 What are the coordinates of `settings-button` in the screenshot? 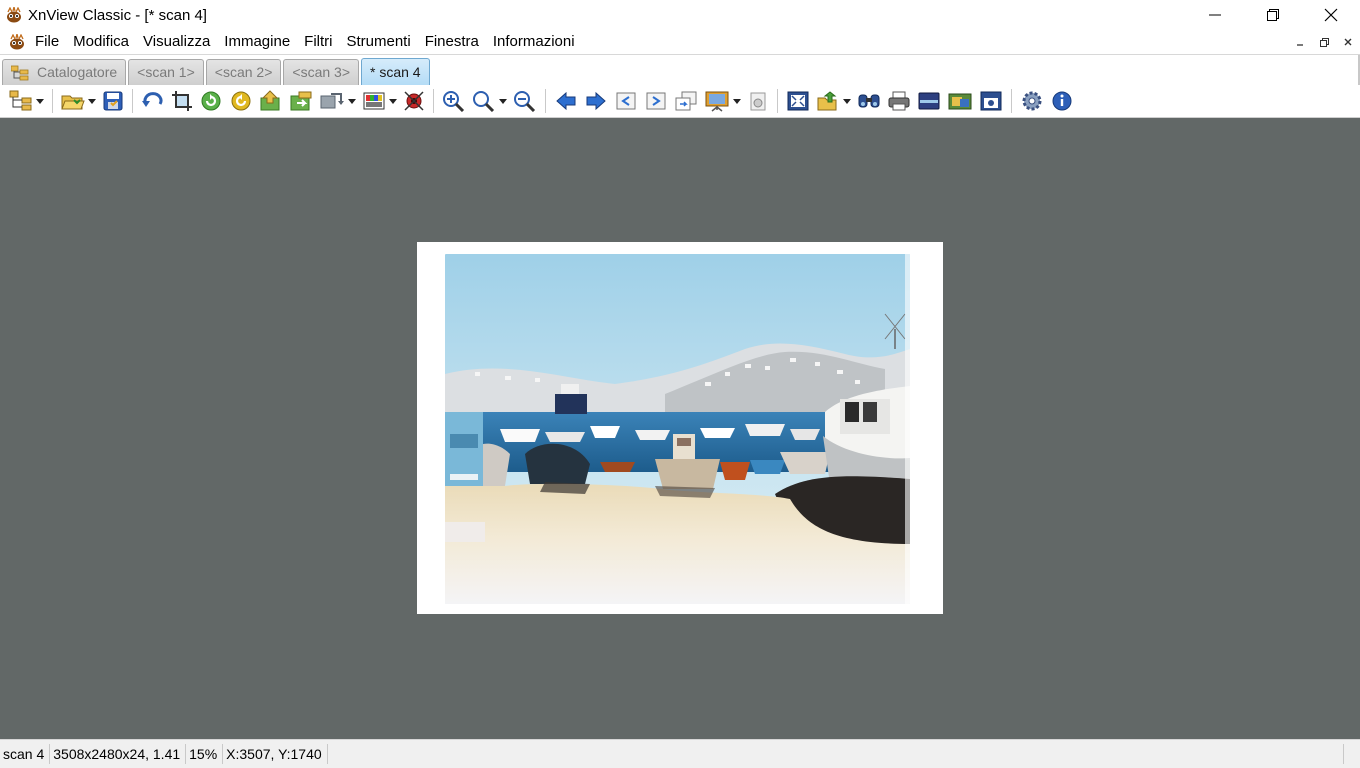 It's located at (1032, 101).